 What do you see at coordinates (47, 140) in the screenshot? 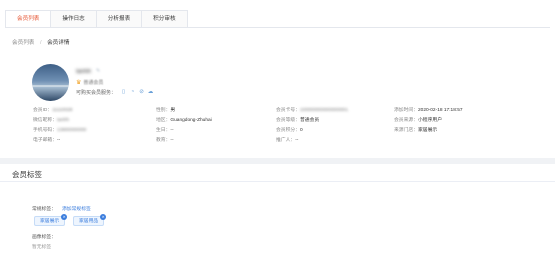
I see `info-email: 电子邮箱：--` at bounding box center [47, 140].